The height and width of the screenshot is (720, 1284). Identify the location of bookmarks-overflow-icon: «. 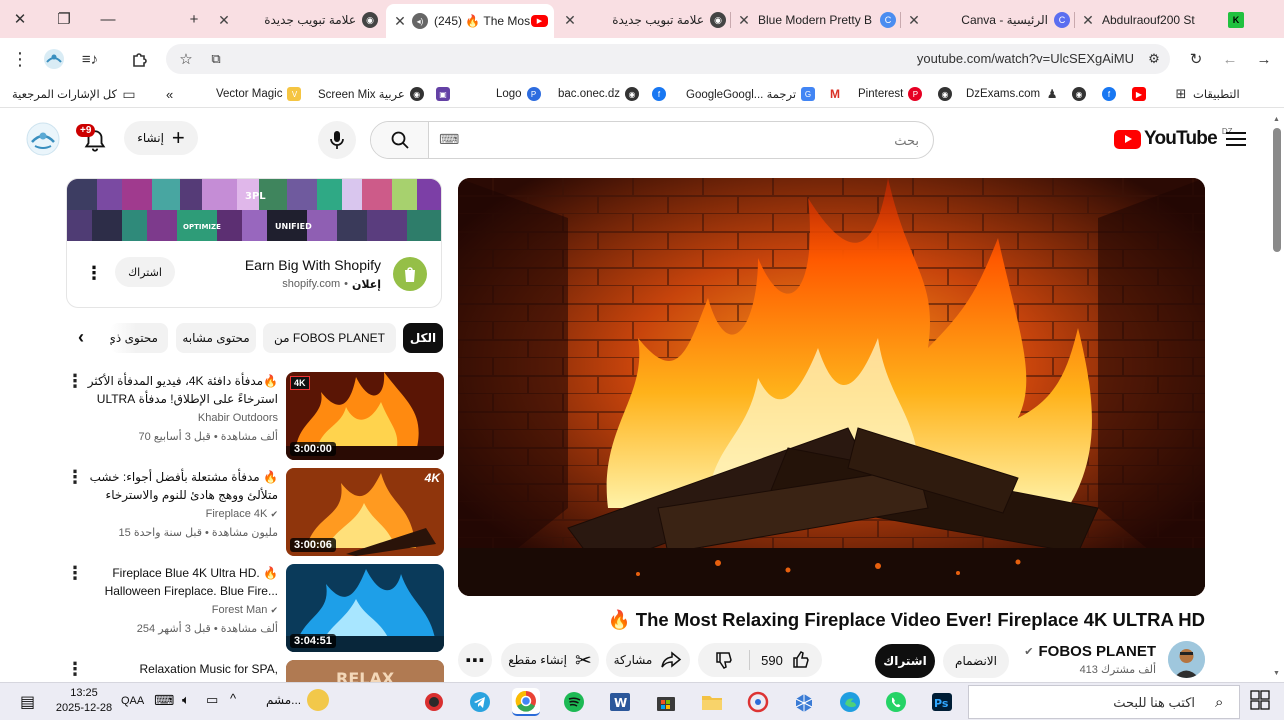
(169, 94).